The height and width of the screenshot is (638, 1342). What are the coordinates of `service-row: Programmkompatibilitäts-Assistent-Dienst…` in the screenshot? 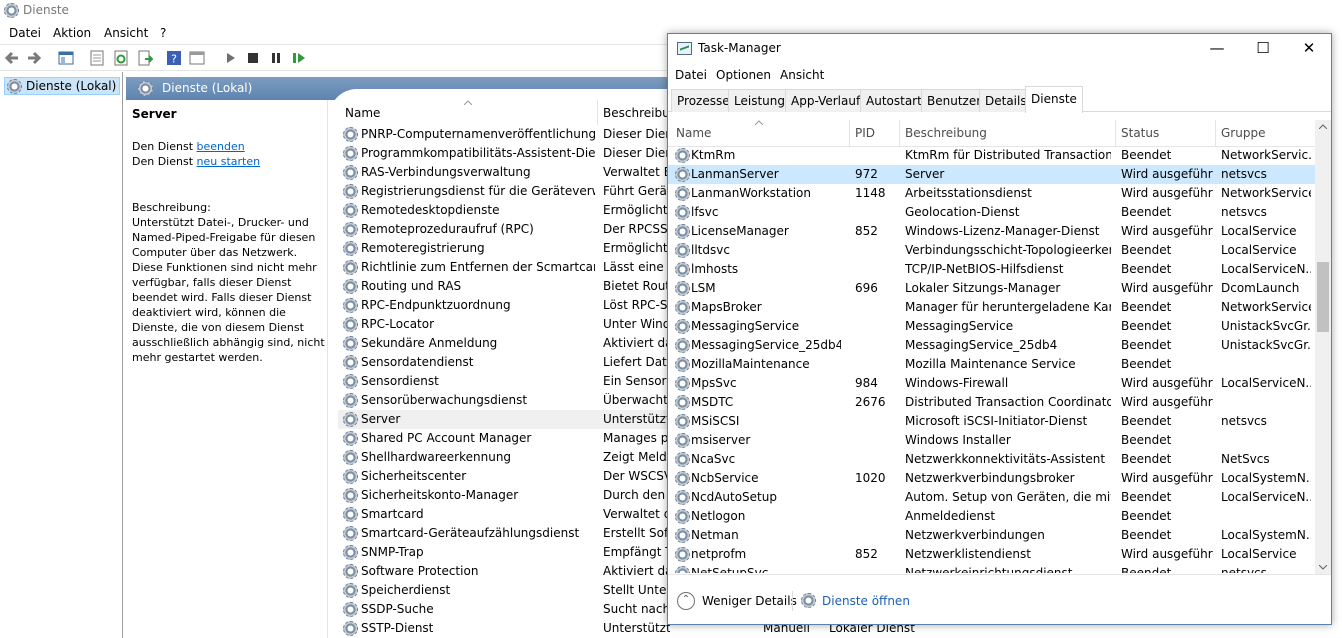 It's located at (504, 153).